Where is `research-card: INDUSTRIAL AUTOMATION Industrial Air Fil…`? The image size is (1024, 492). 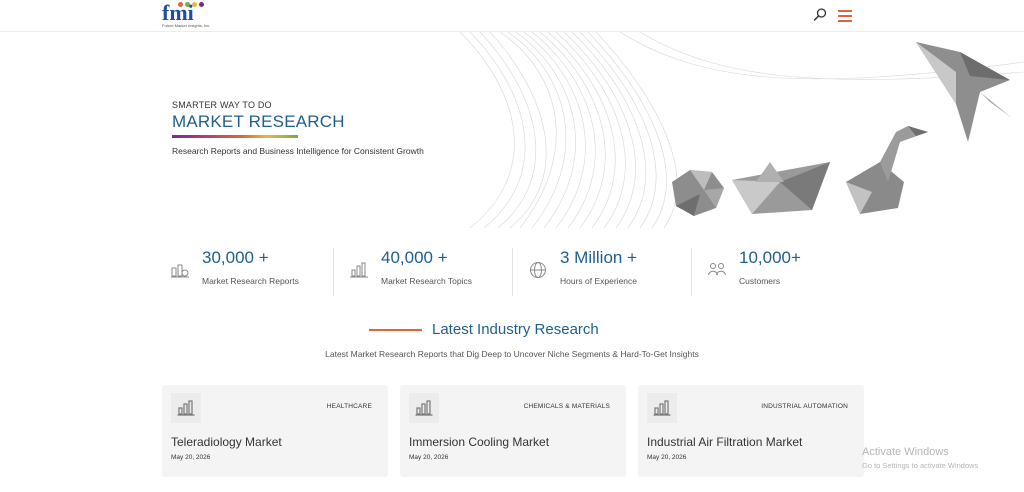 research-card: INDUSTRIAL AUTOMATION Industrial Air Fil… is located at coordinates (751, 431).